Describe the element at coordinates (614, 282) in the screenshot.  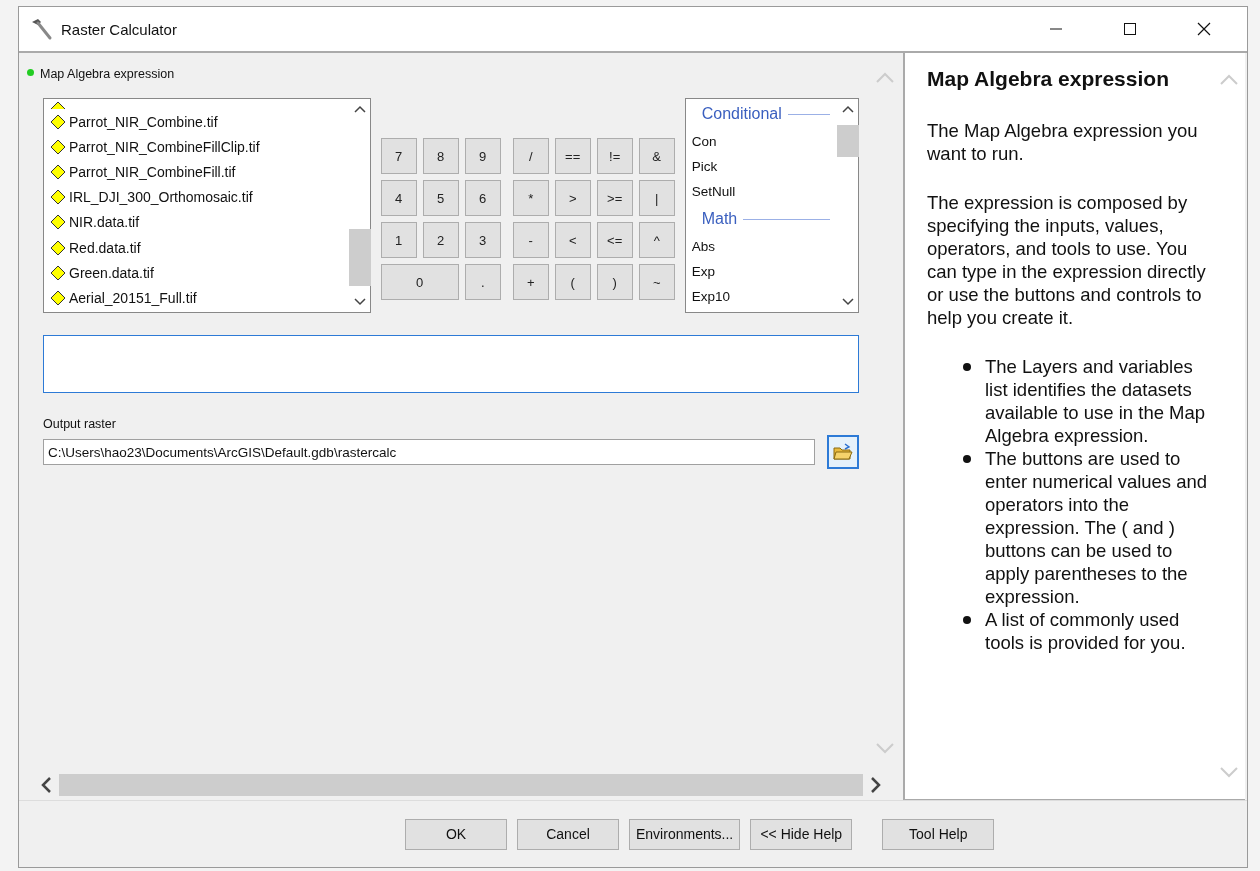
I see `operator-button: )` at that location.